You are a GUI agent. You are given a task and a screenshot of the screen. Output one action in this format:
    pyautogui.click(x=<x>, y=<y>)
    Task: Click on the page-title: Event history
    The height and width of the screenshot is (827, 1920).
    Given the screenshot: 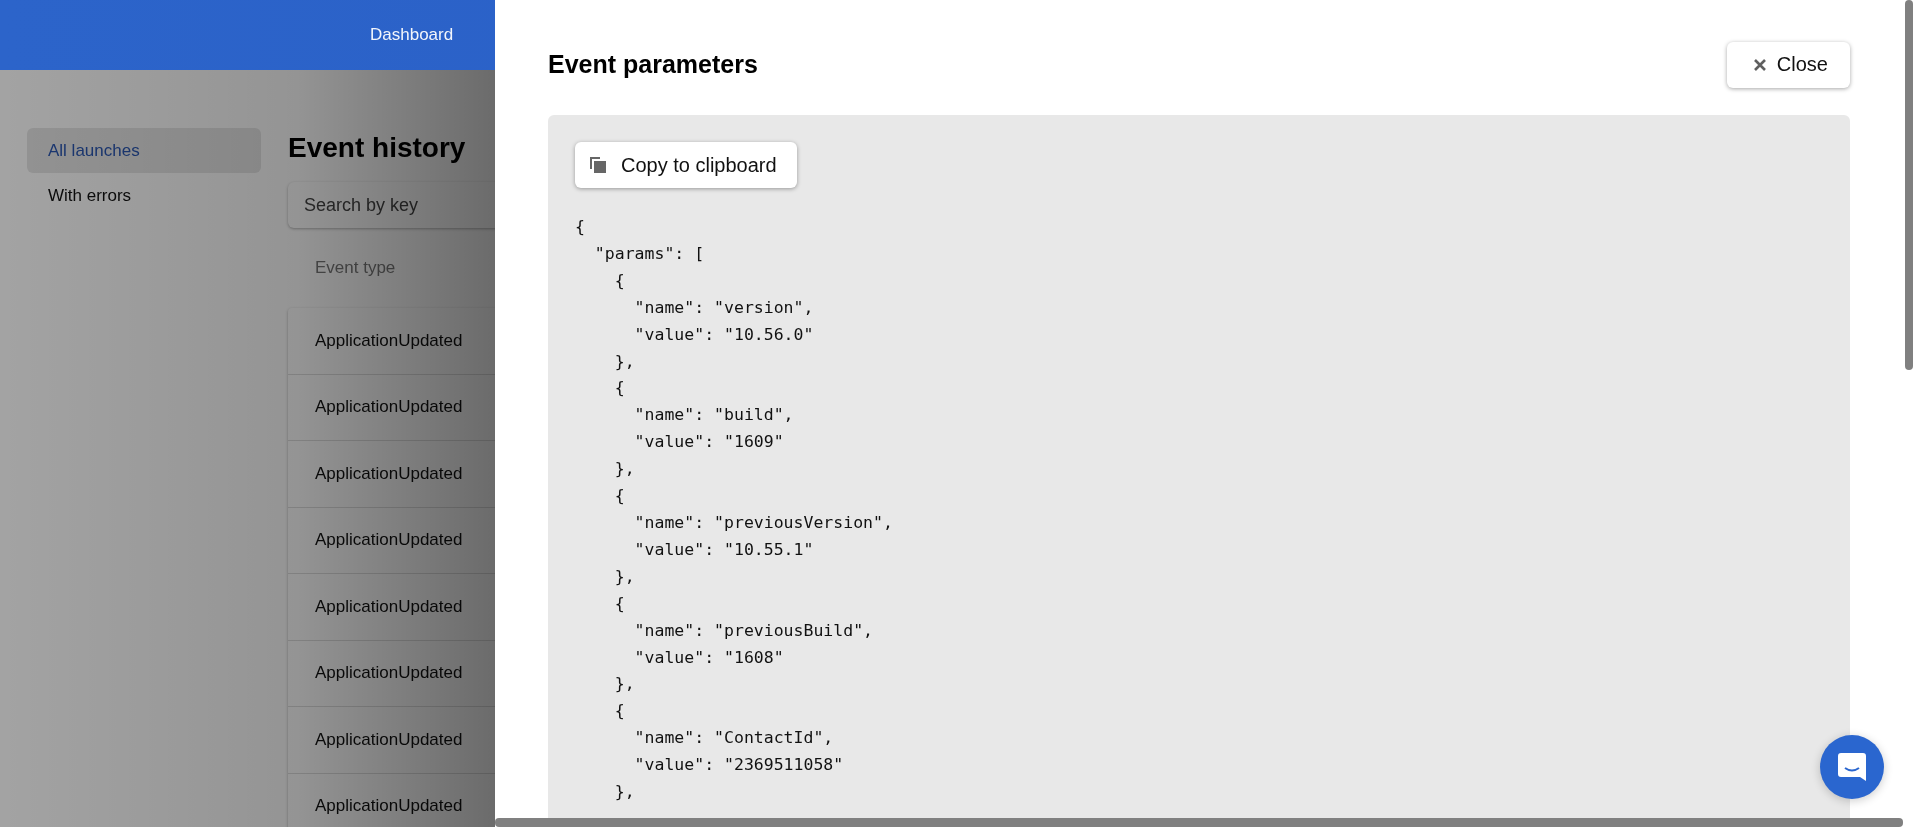 What is the action you would take?
    pyautogui.click(x=377, y=148)
    